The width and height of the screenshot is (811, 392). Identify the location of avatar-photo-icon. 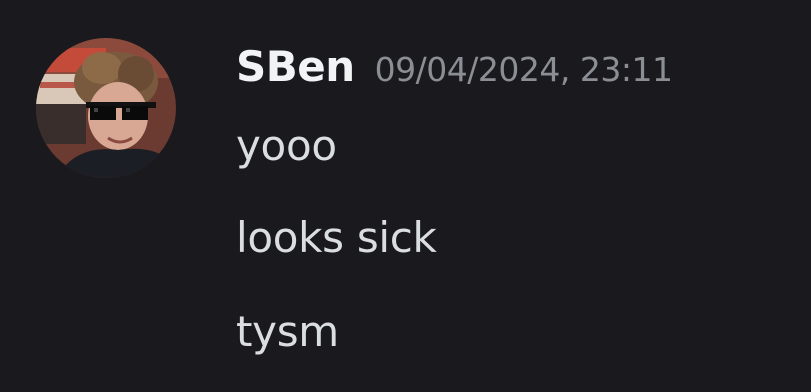
(106, 108).